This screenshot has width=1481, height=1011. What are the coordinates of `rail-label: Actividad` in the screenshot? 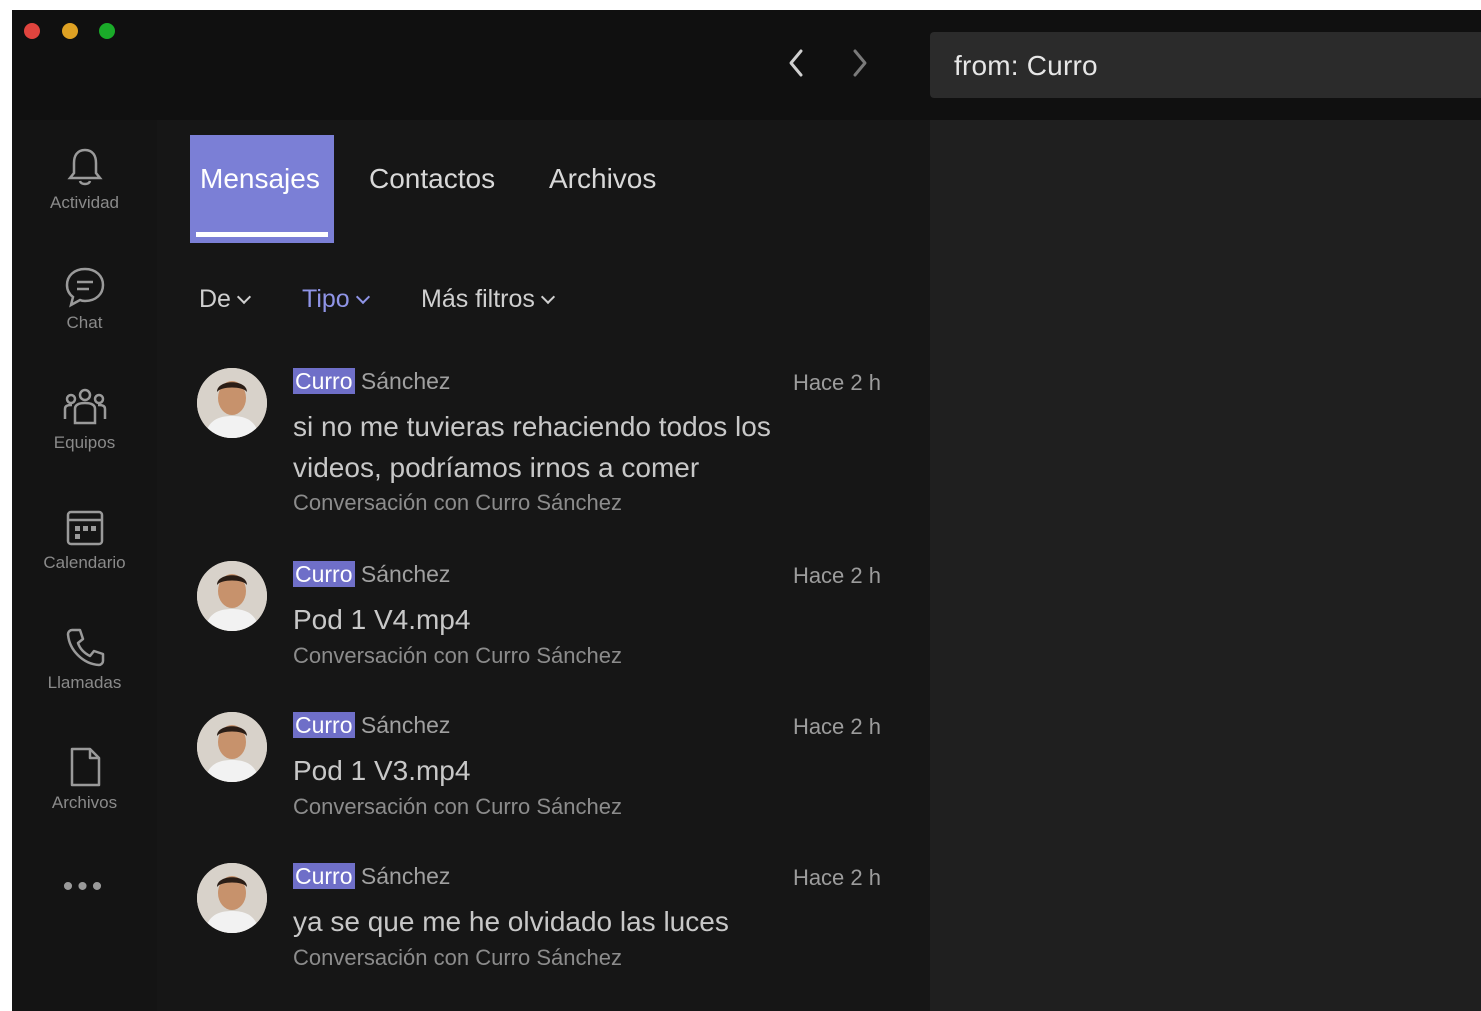 It's located at (84, 202).